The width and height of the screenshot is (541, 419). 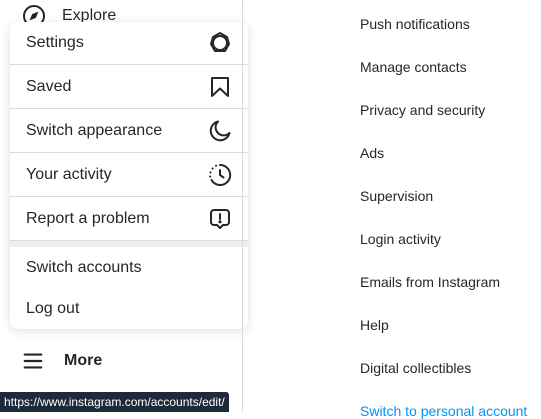 I want to click on menu-item-label: Switch accounts, so click(x=84, y=267).